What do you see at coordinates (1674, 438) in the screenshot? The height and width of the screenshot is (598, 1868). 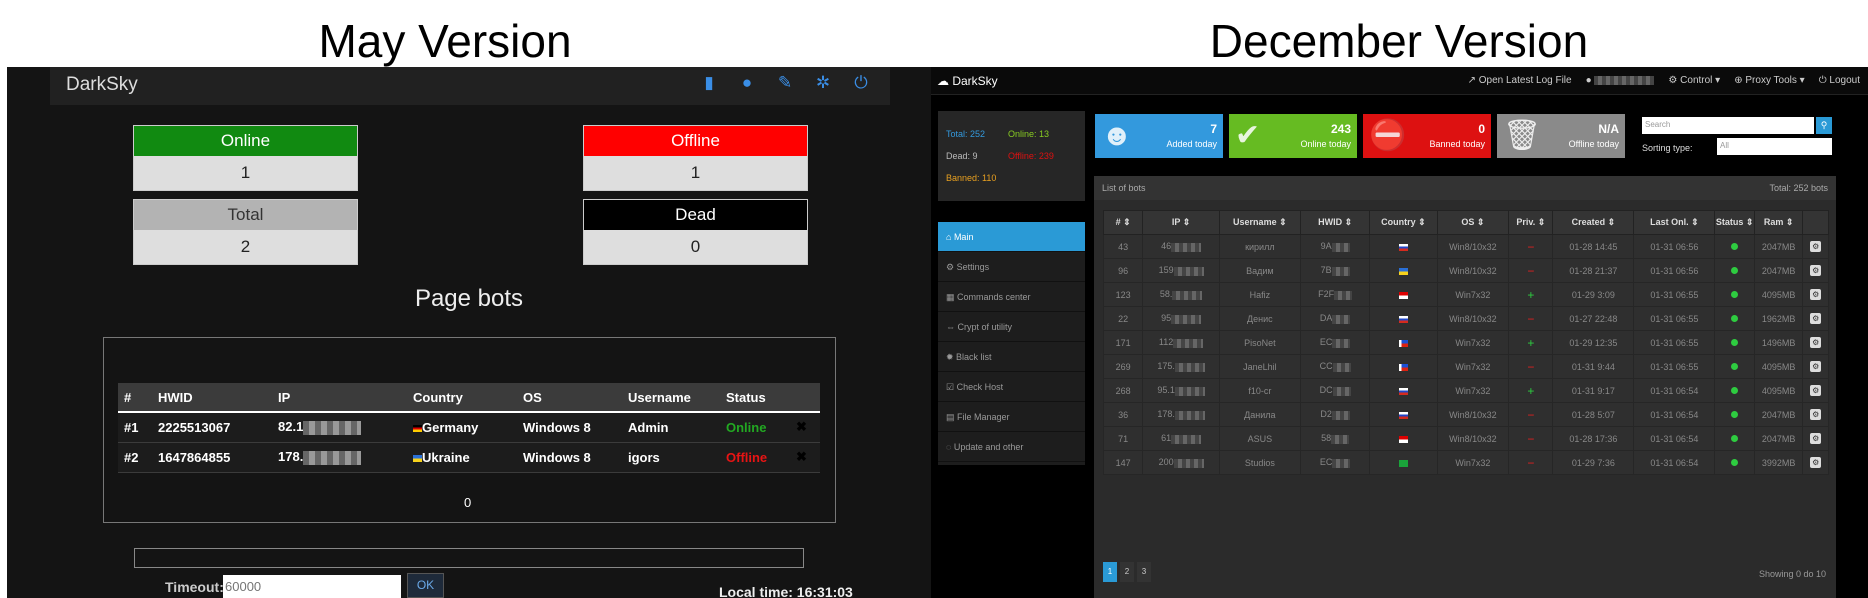 I see `row-last-online: 01-31 06:54` at bounding box center [1674, 438].